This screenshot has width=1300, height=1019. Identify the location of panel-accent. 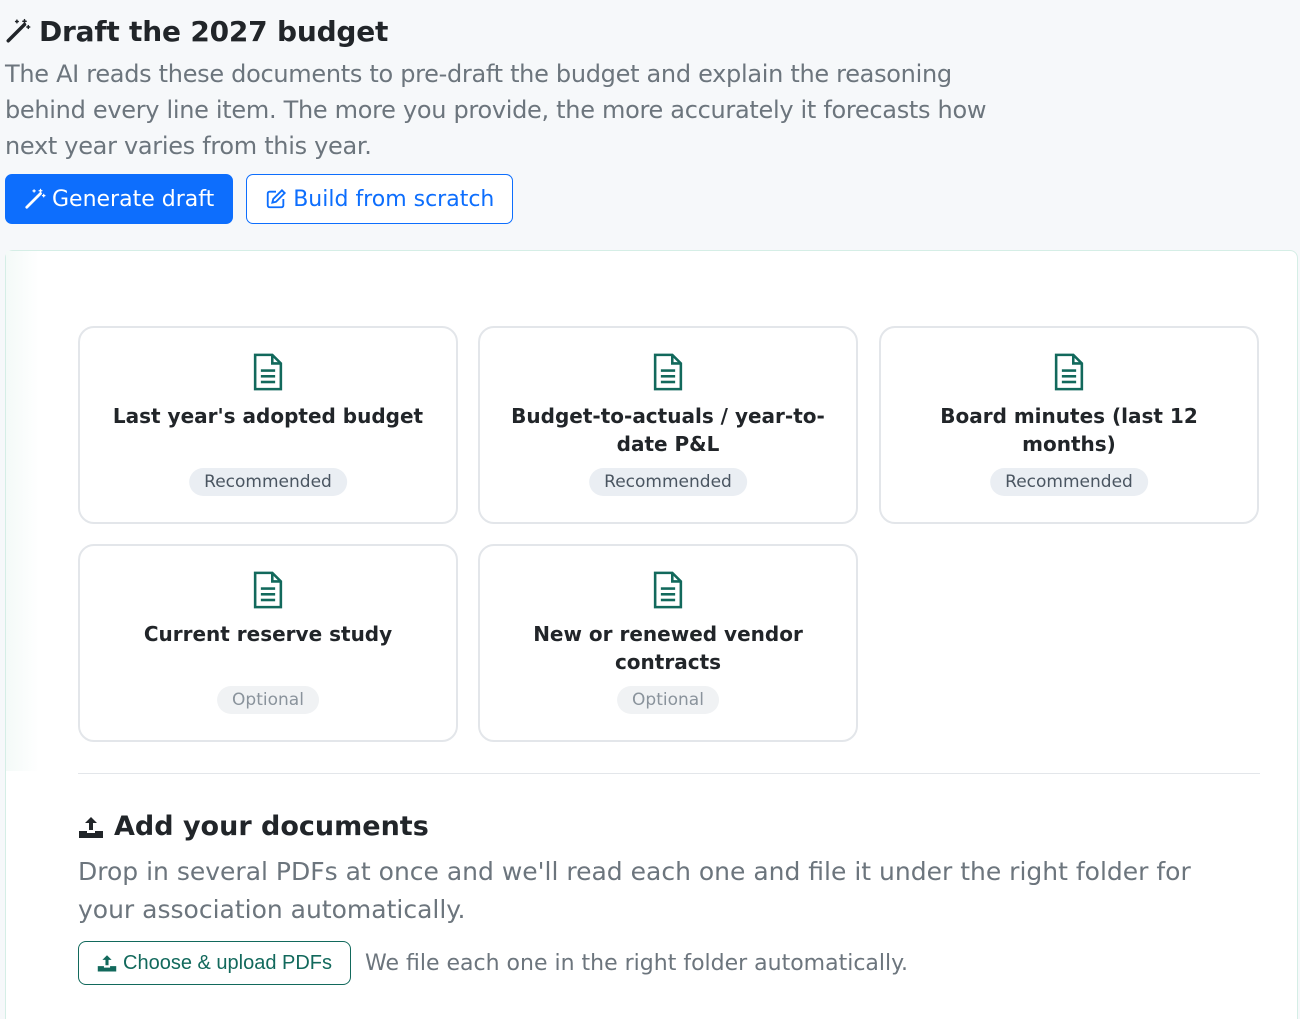
(22, 511).